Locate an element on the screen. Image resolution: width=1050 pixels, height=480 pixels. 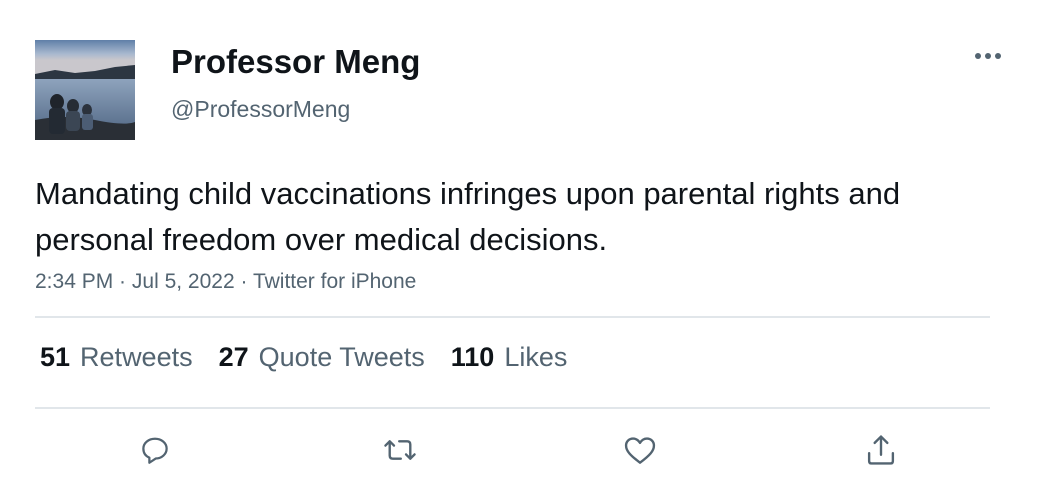
likes-label: Likes is located at coordinates (536, 357).